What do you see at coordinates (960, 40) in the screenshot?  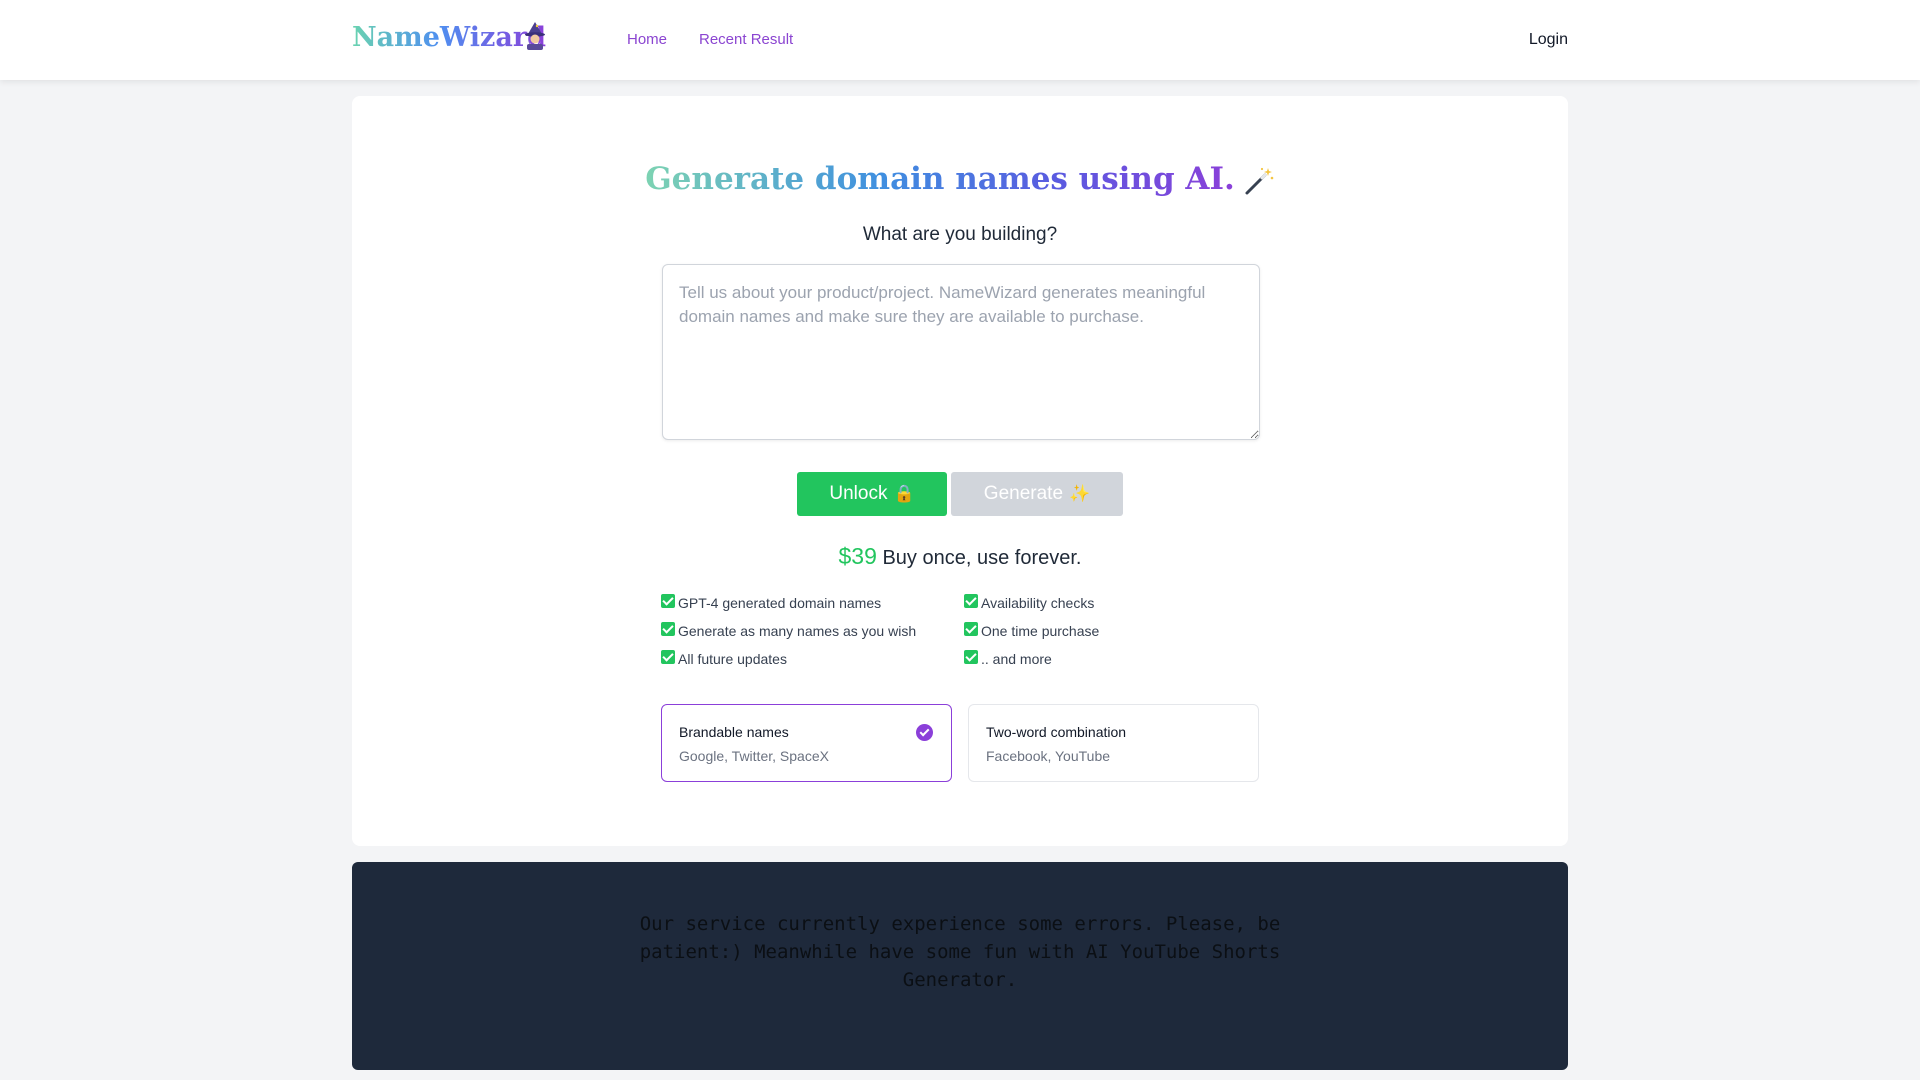 I see `top-navbar: NameWizard Home Recent Result Login` at bounding box center [960, 40].